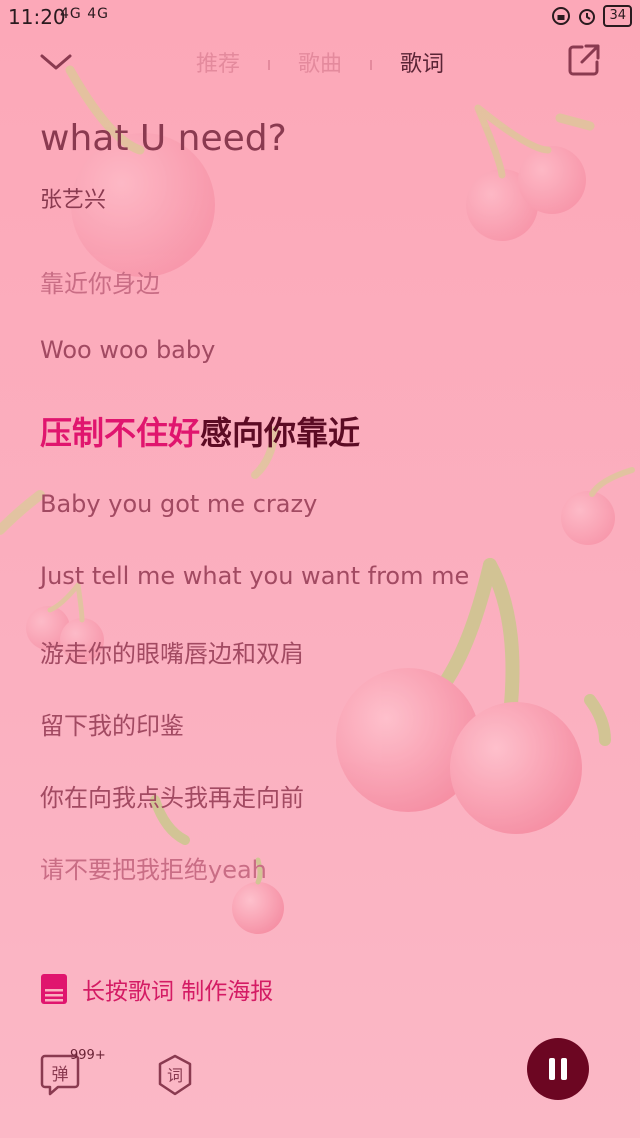 The image size is (640, 1138). Describe the element at coordinates (218, 62) in the screenshot. I see `tab-recommend: 推荐` at that location.